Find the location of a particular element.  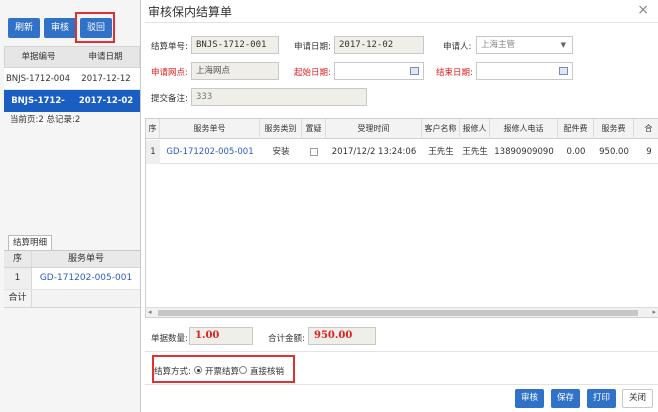

start-date-field is located at coordinates (379, 71).